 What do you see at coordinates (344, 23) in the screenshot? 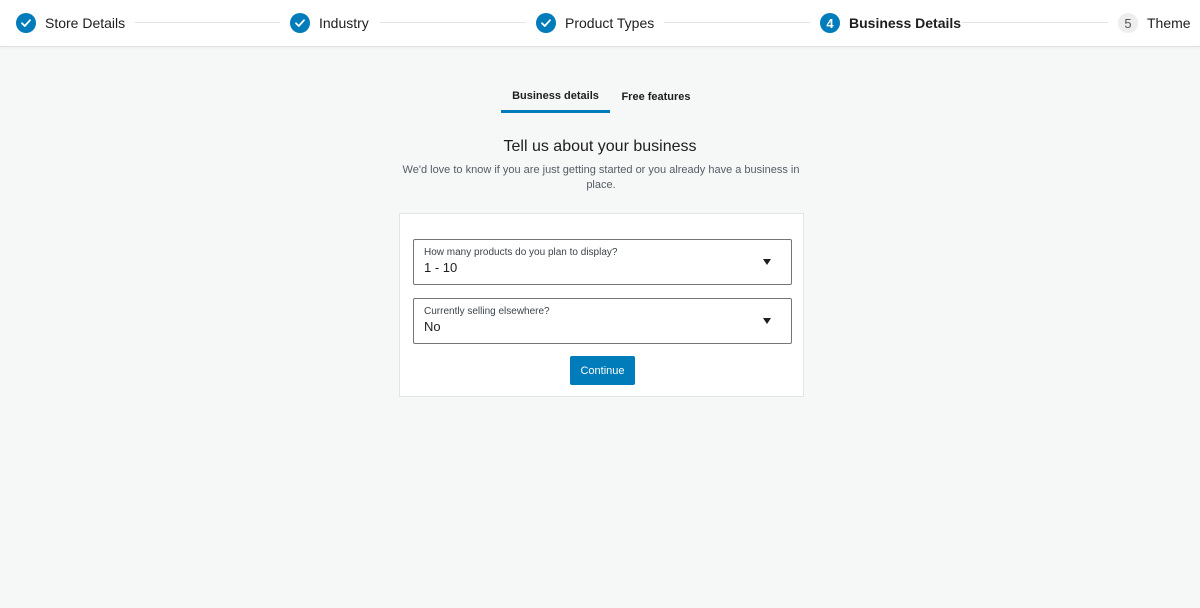
I see `step-label: Industry` at bounding box center [344, 23].